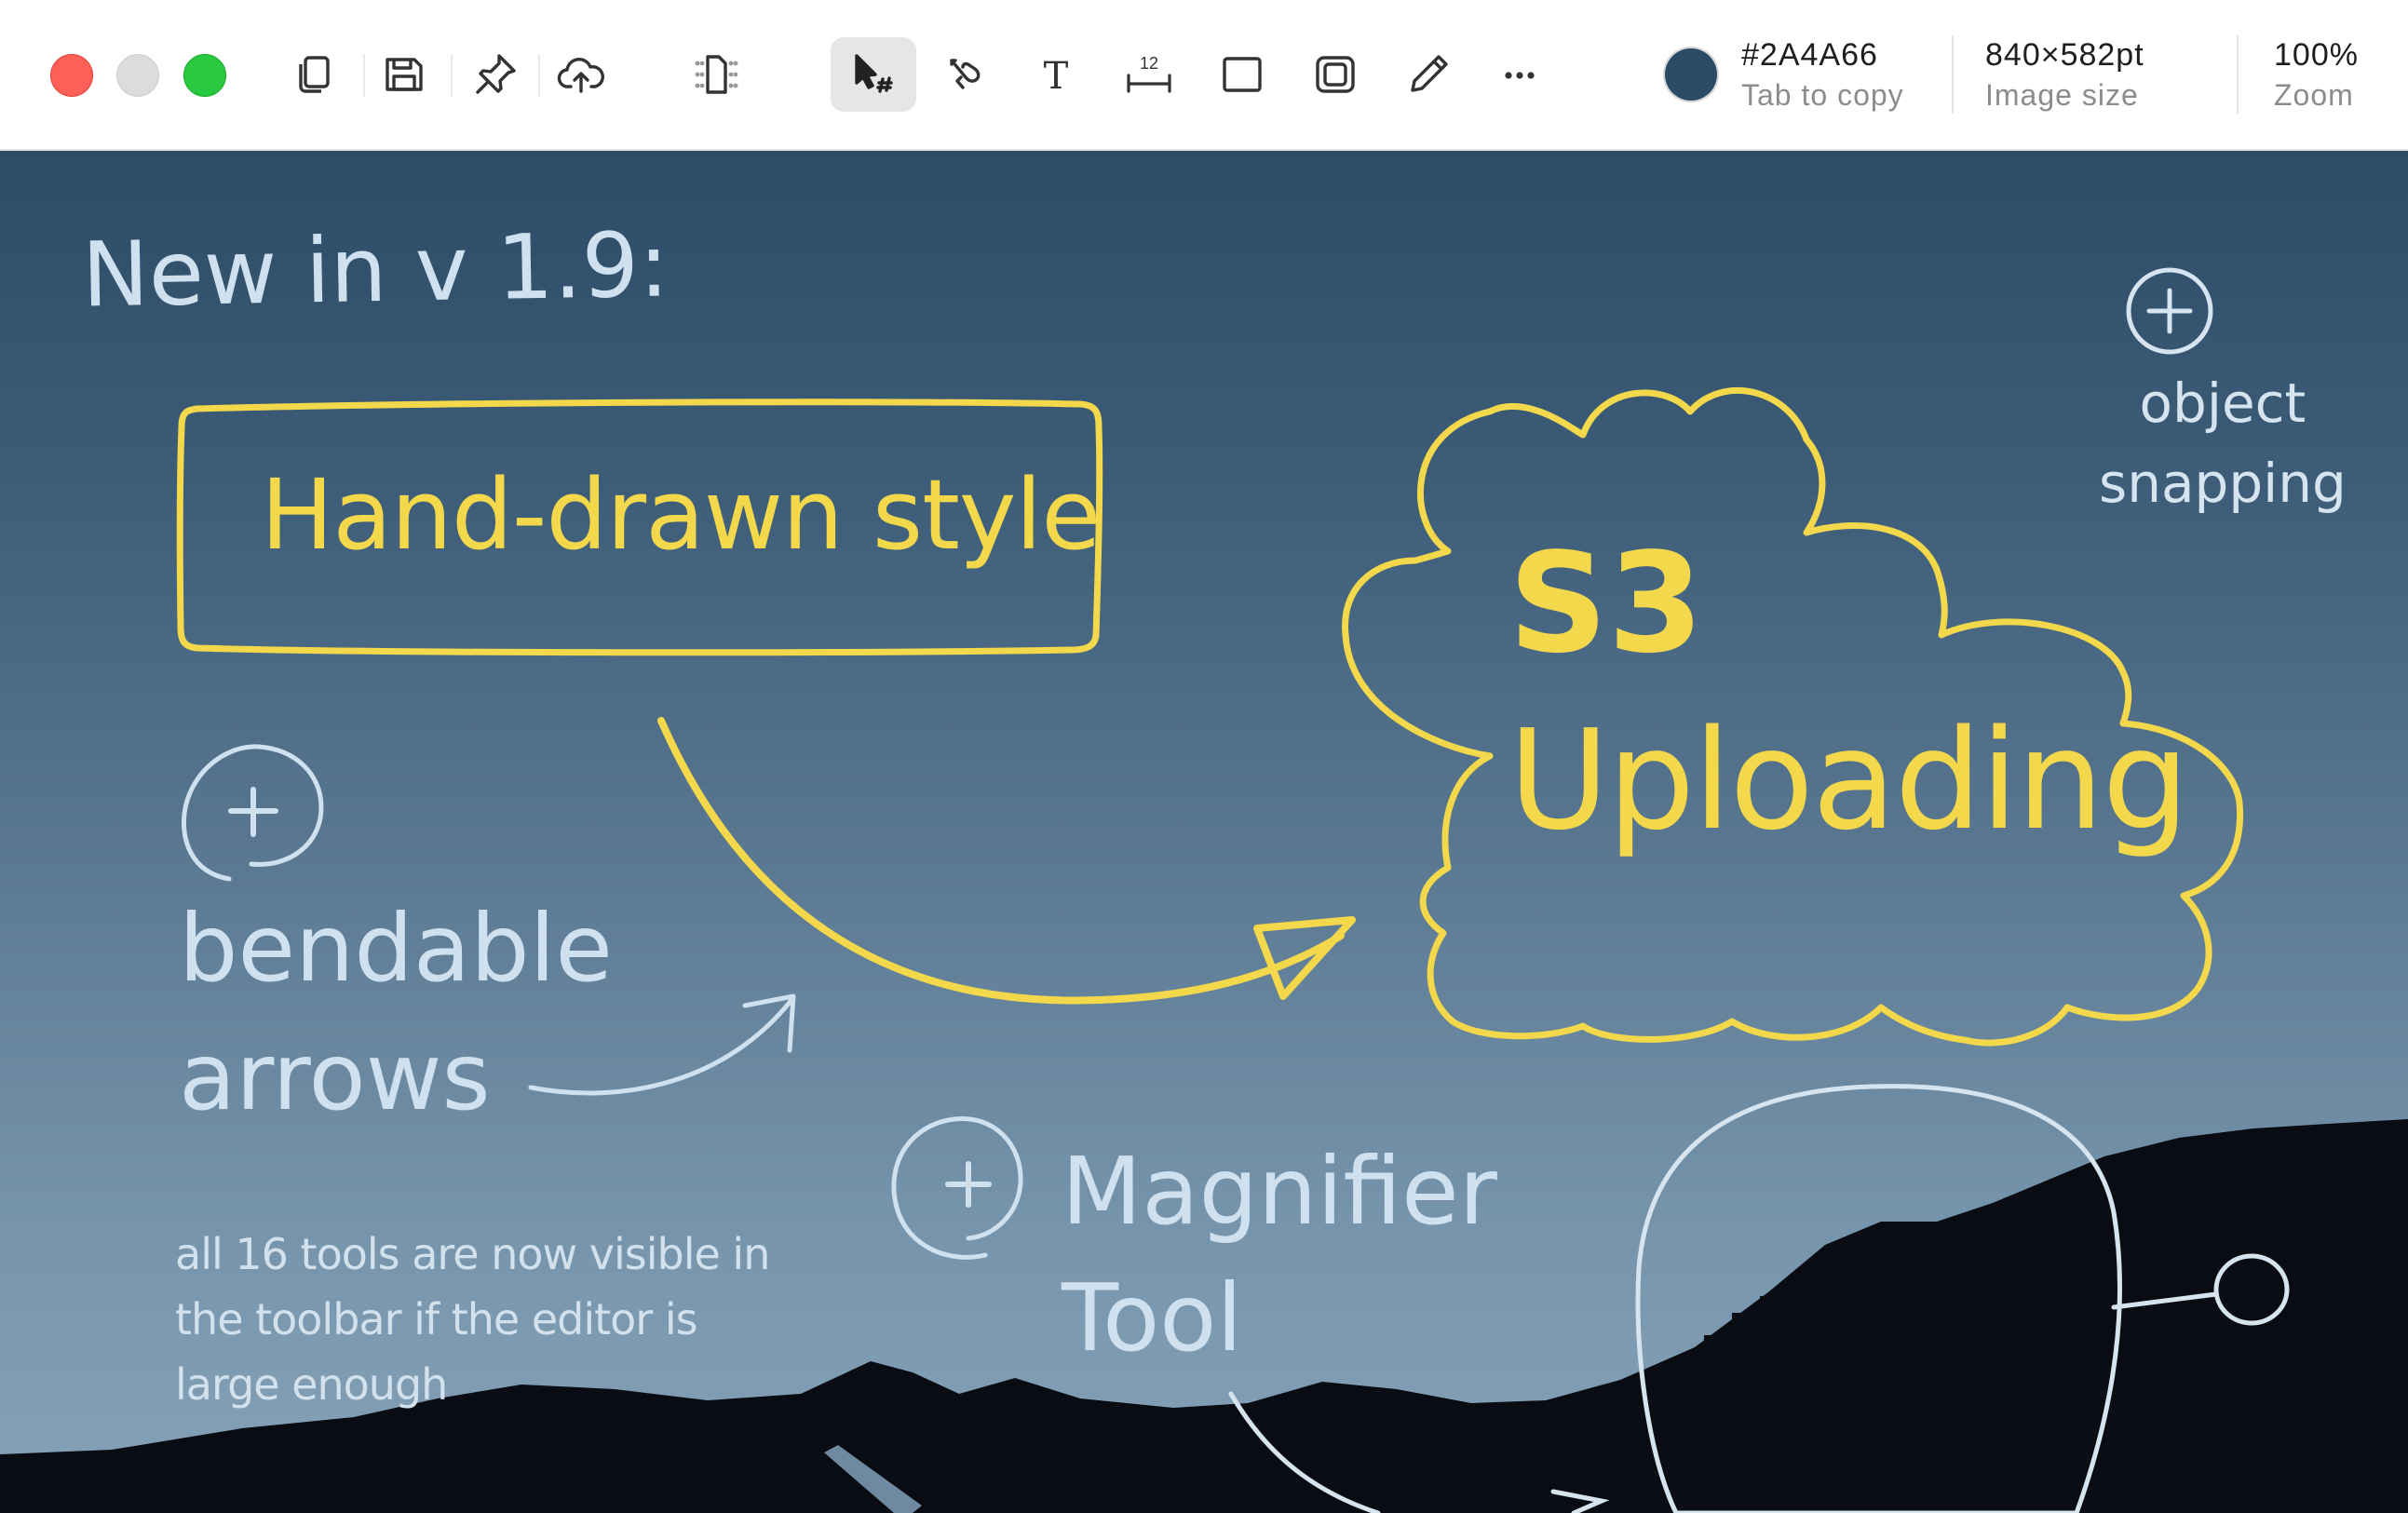 This screenshot has height=1513, width=2408. I want to click on note-line-2: the toolbar if the editor is, so click(436, 1319).